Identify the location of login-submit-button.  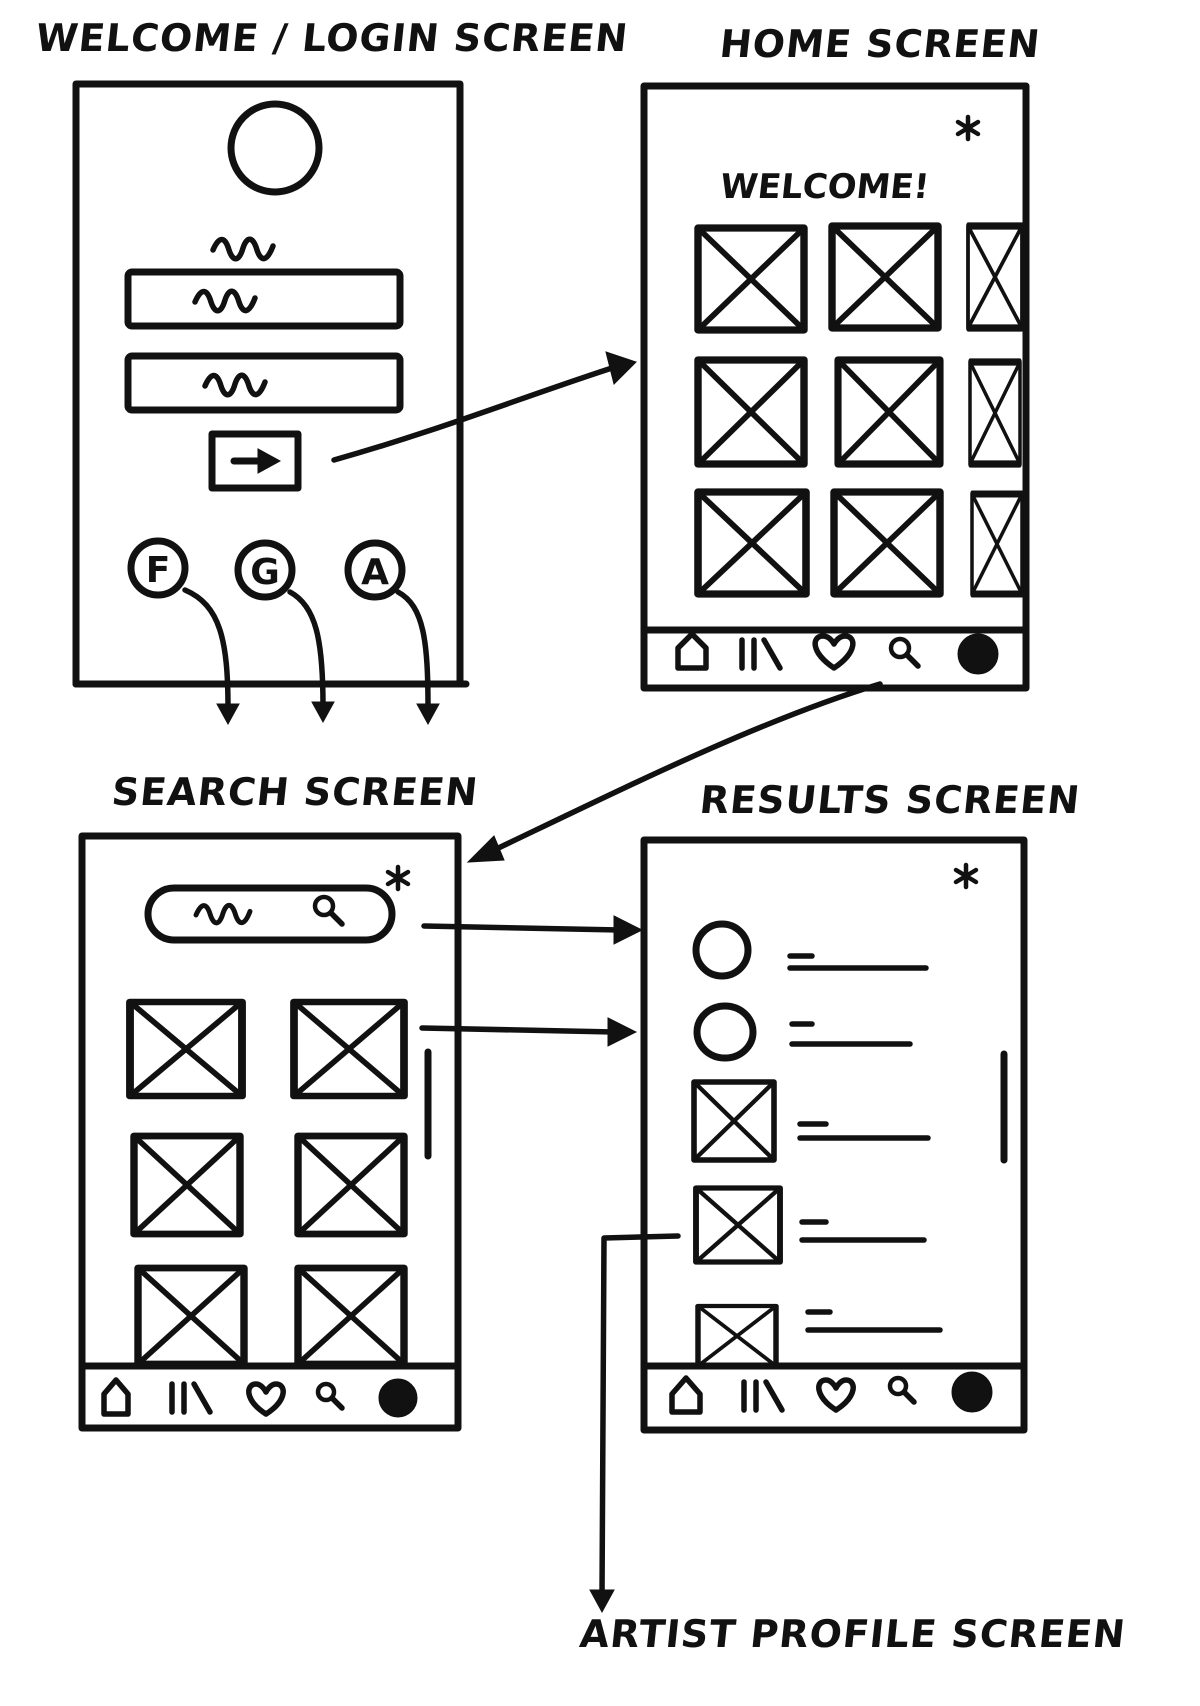
(255, 461).